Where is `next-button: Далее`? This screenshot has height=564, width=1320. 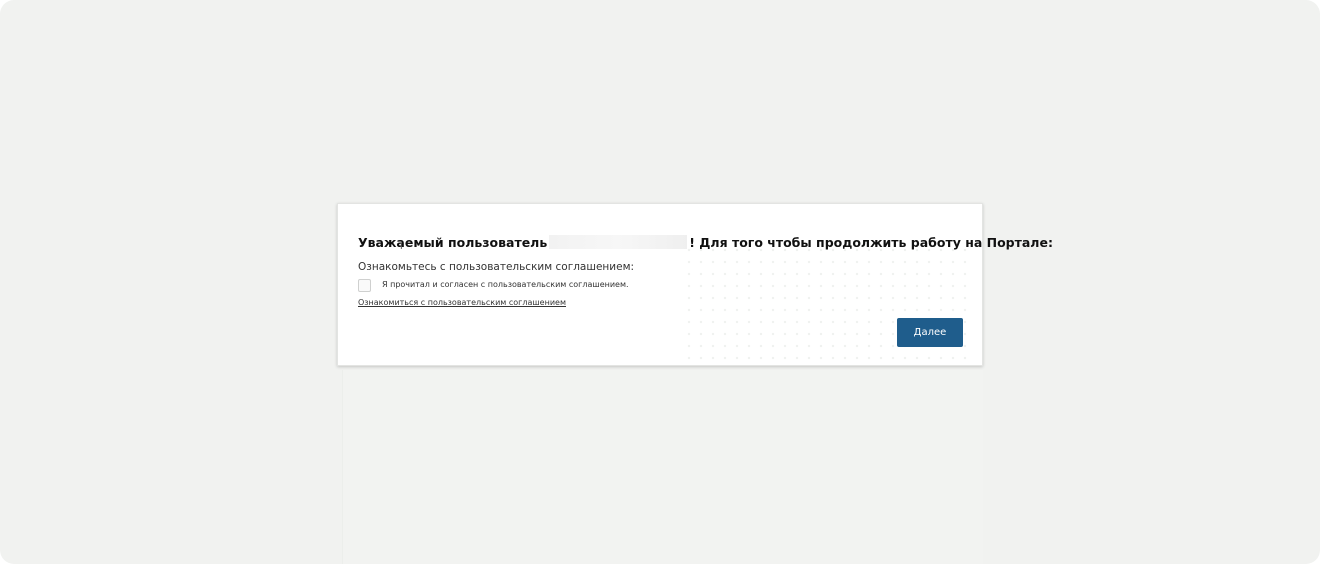
next-button: Далее is located at coordinates (930, 332).